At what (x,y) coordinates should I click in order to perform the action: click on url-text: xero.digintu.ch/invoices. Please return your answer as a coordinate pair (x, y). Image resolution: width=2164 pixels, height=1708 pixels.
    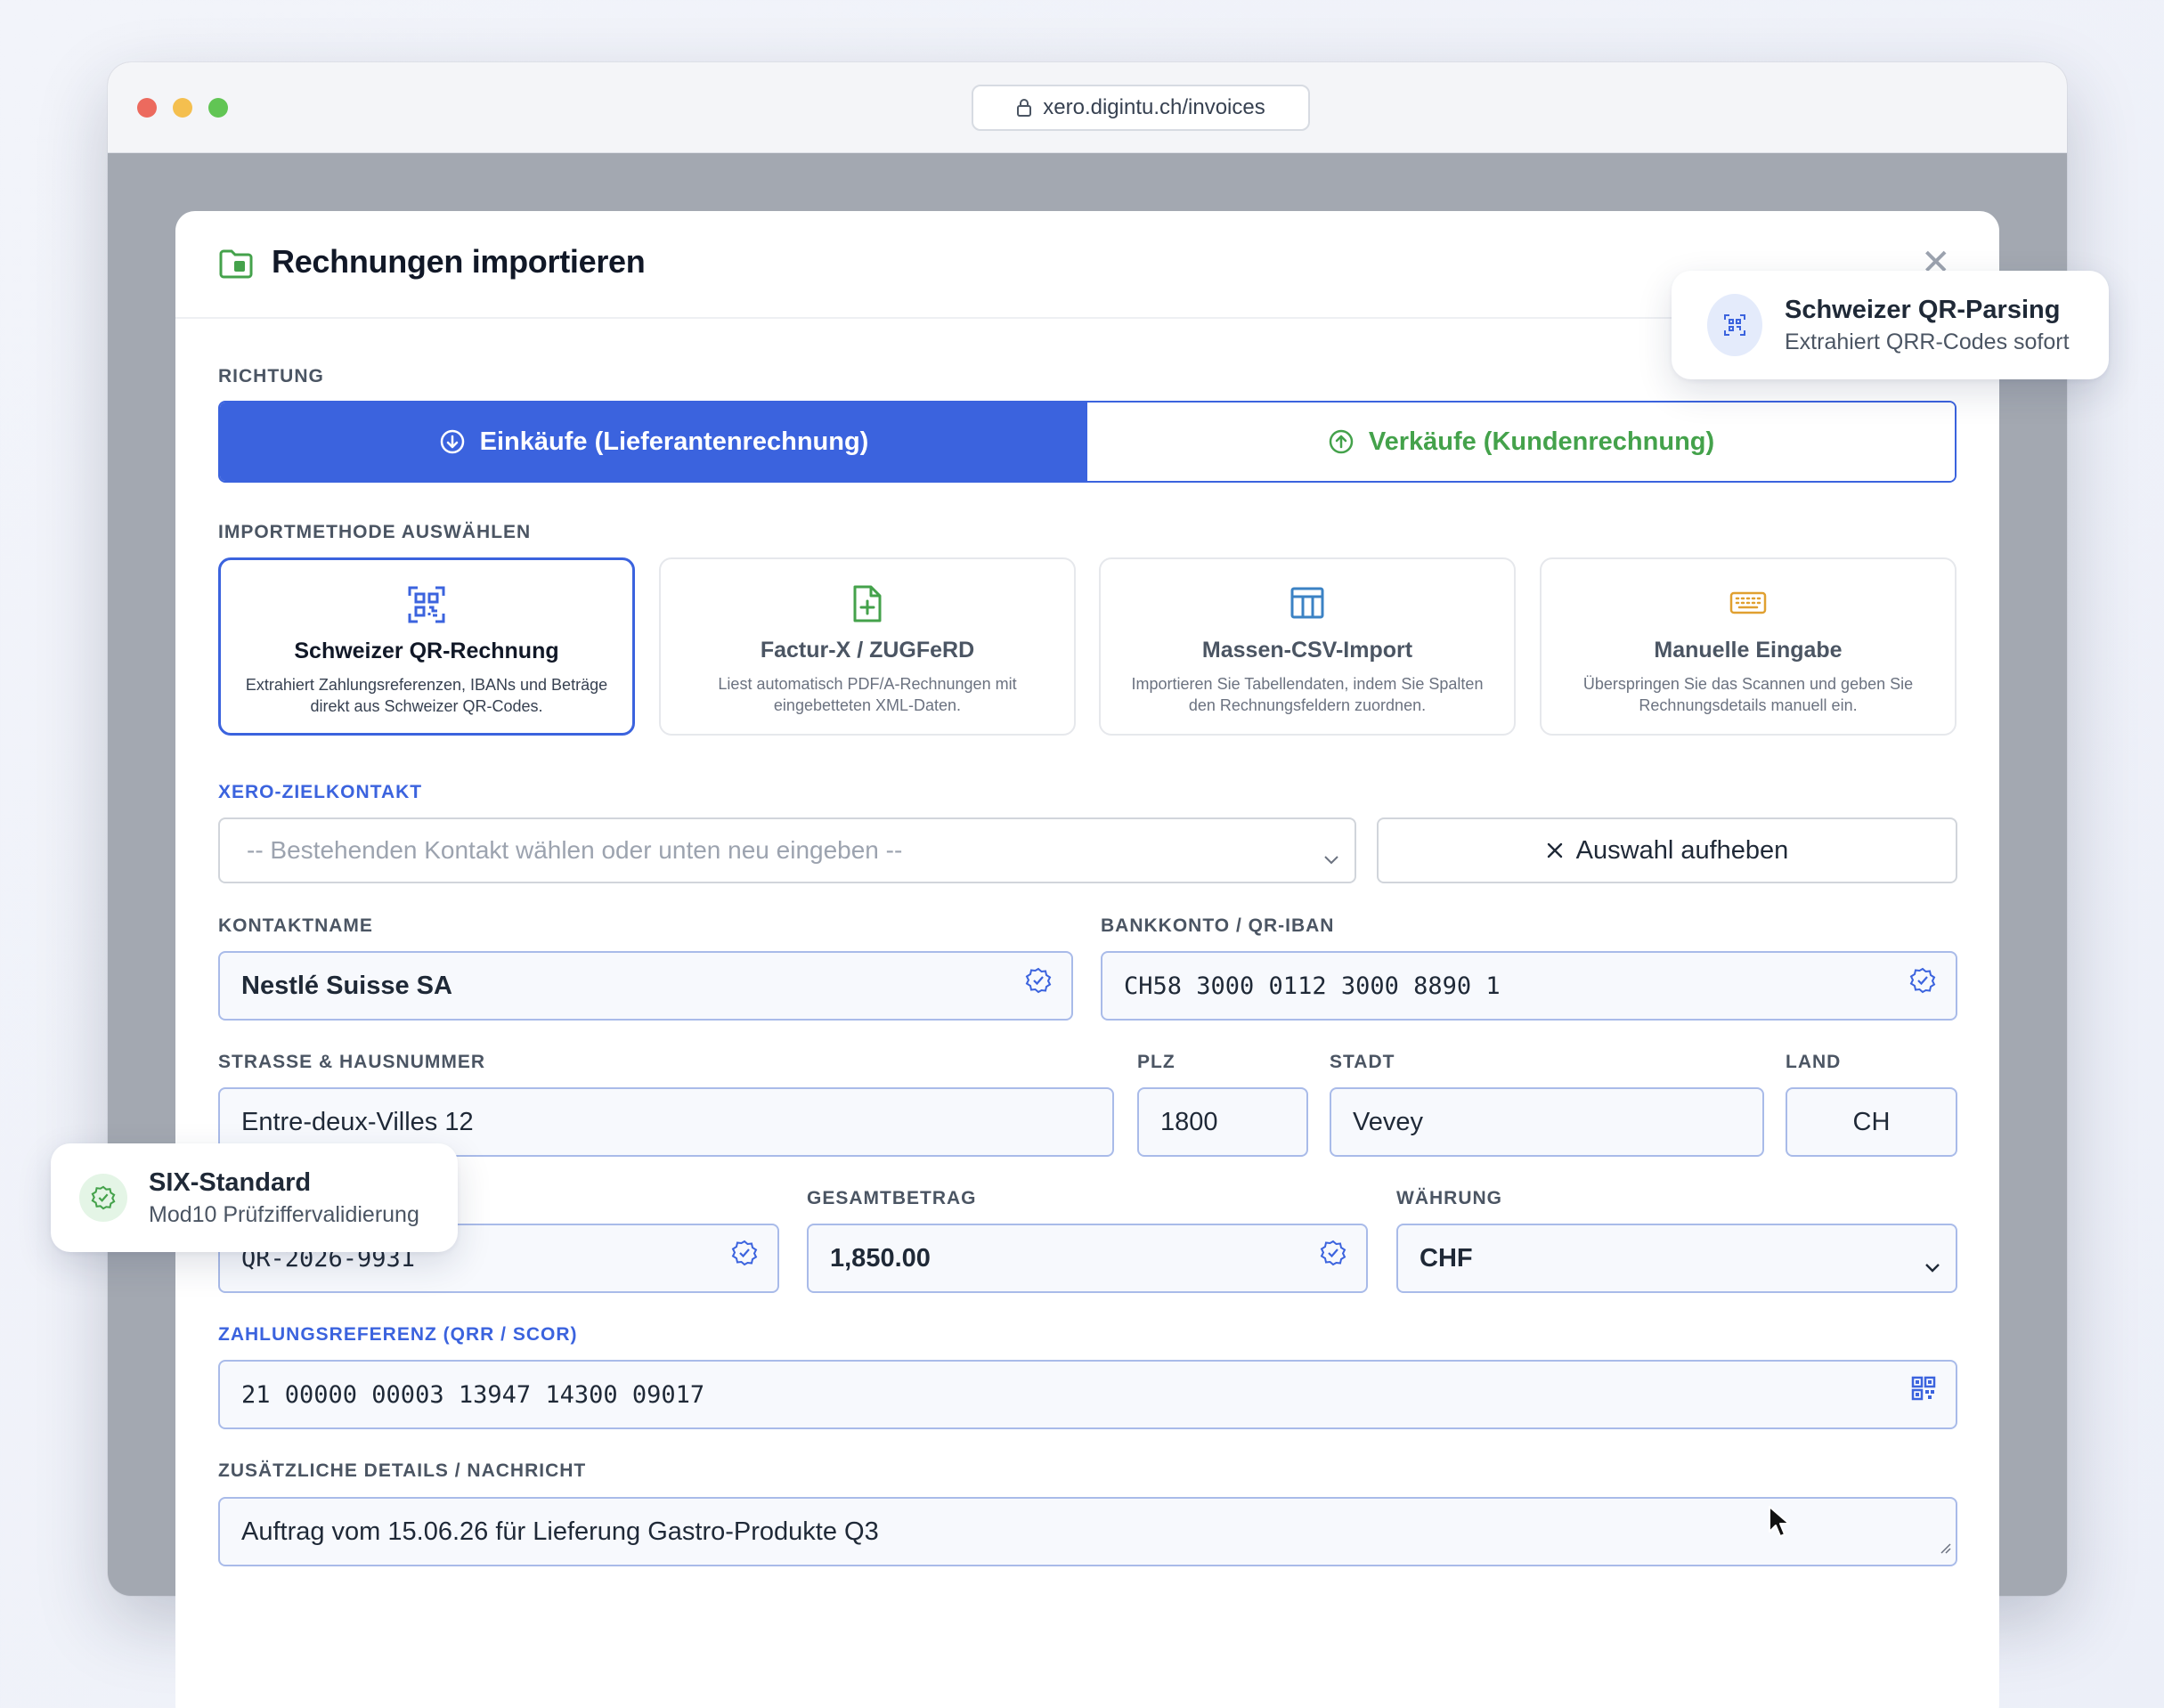
    Looking at the image, I should click on (1154, 107).